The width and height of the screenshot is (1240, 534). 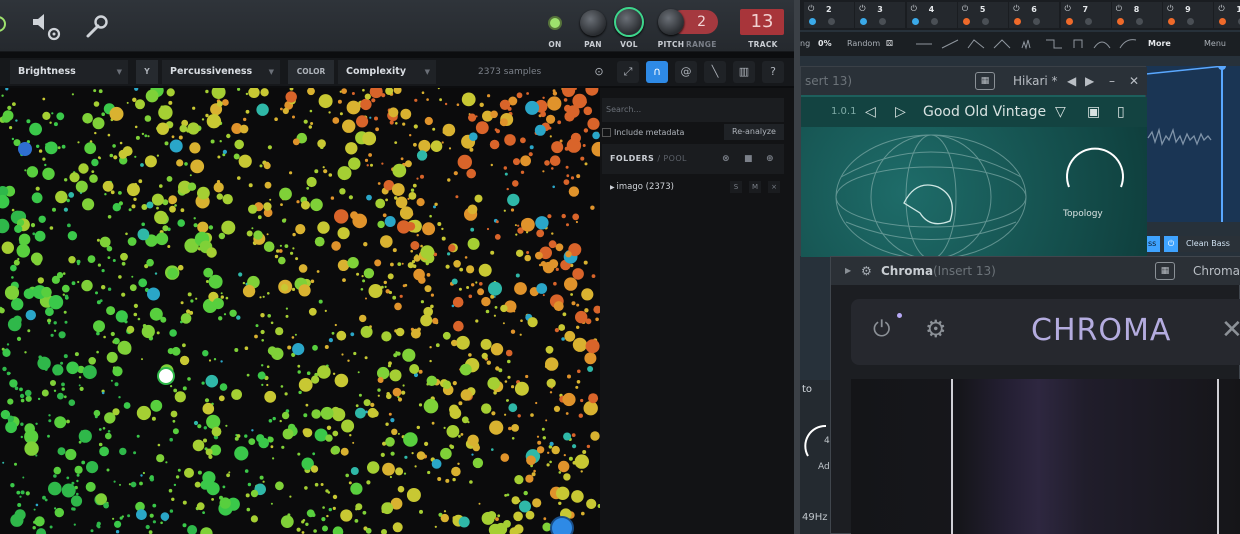 I want to click on help-icon: ?, so click(x=773, y=72).